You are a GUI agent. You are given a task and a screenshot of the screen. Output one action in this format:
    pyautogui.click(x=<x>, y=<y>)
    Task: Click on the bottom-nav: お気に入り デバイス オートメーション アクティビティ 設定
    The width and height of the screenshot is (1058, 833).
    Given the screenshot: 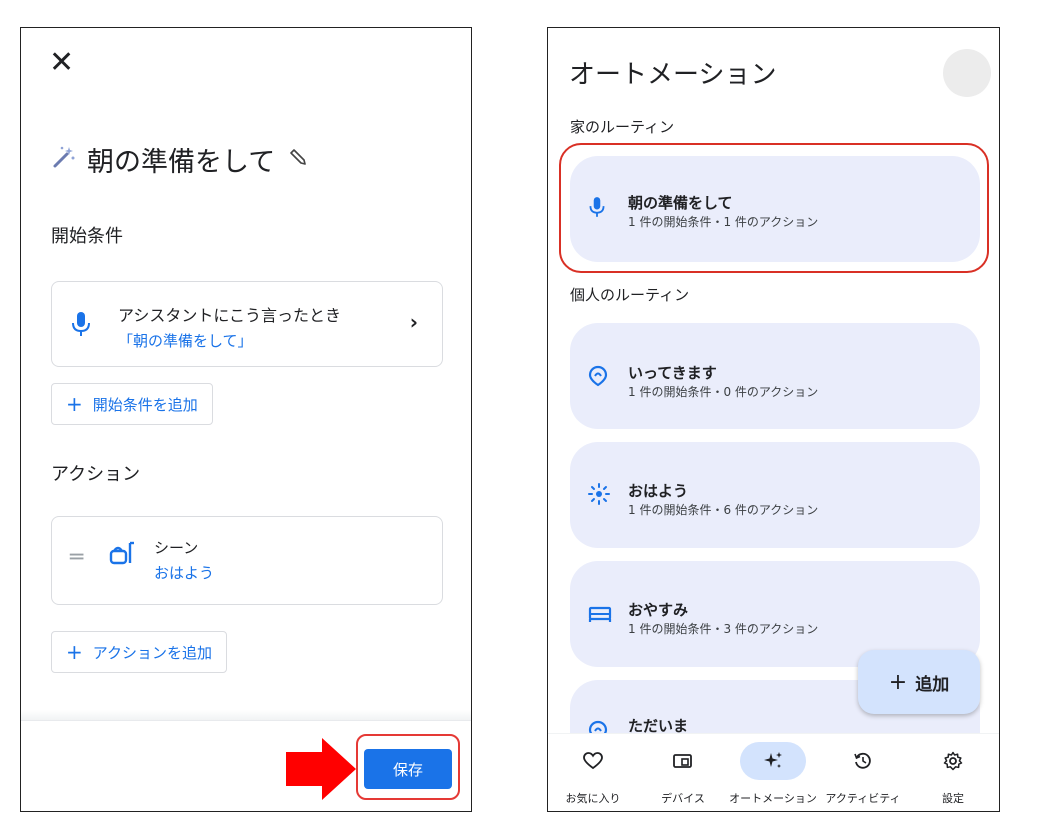 What is the action you would take?
    pyautogui.click(x=773, y=772)
    